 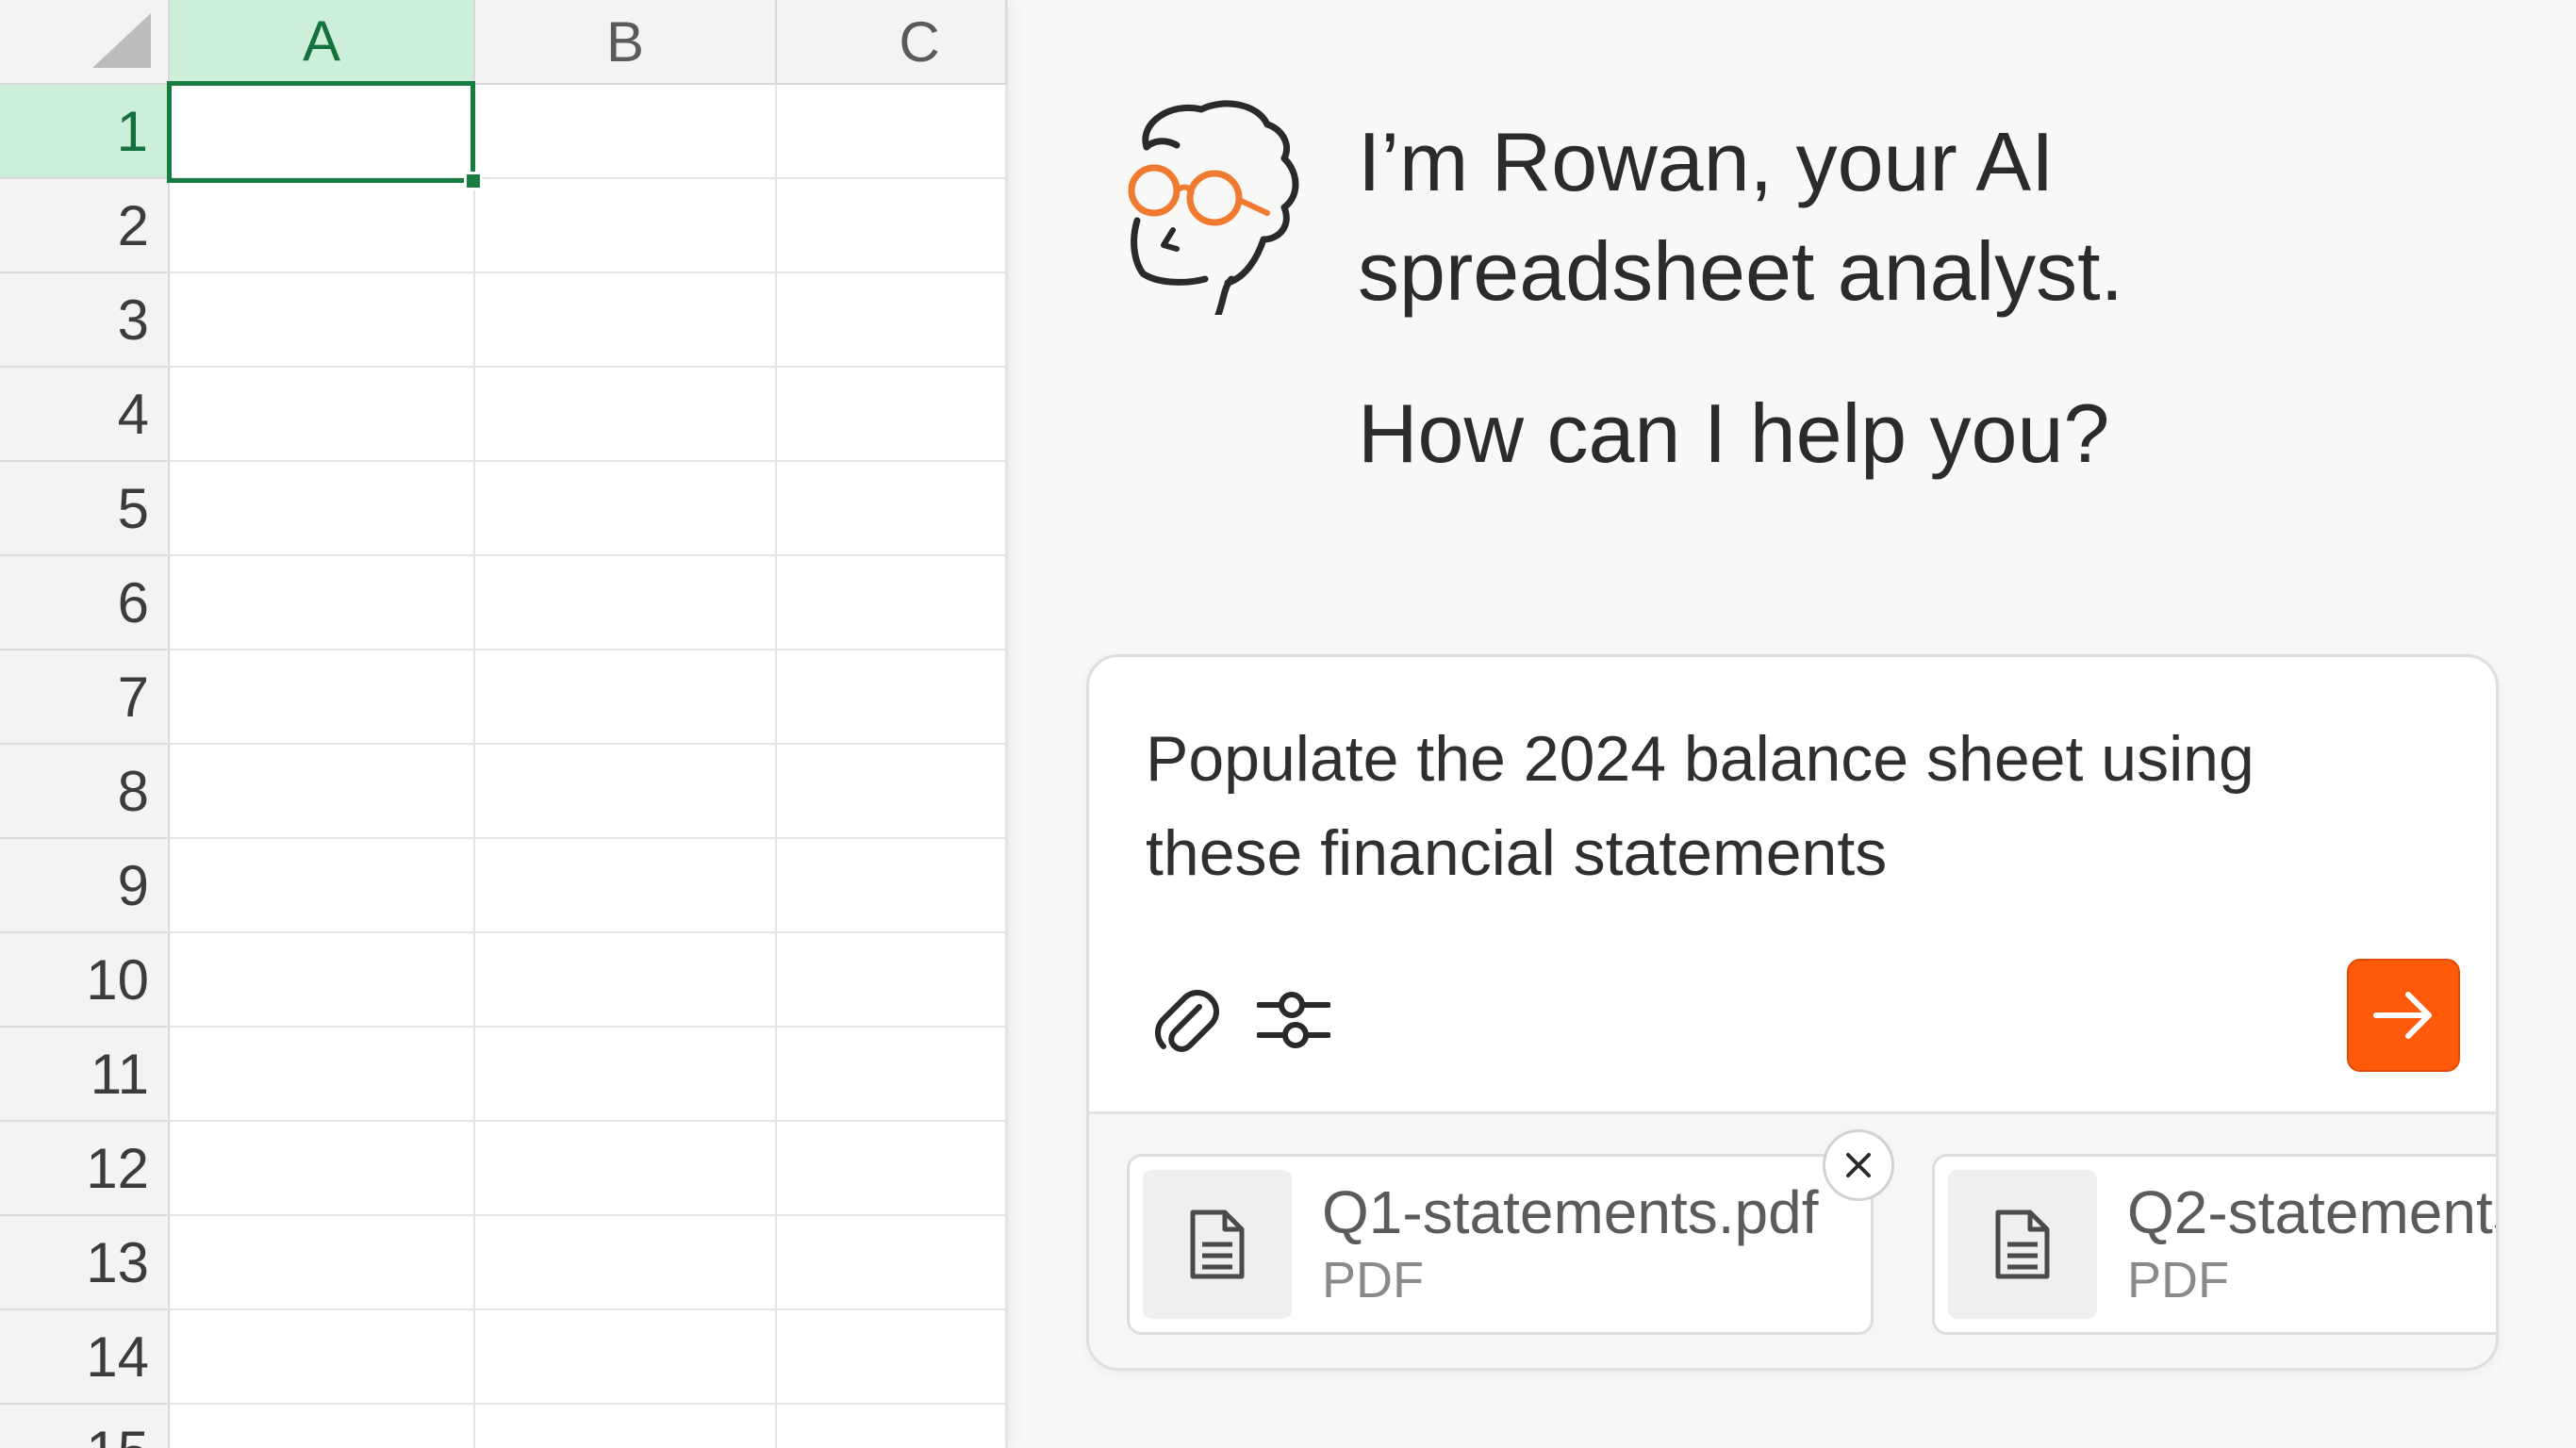 I want to click on select-all-corner, so click(x=85, y=42).